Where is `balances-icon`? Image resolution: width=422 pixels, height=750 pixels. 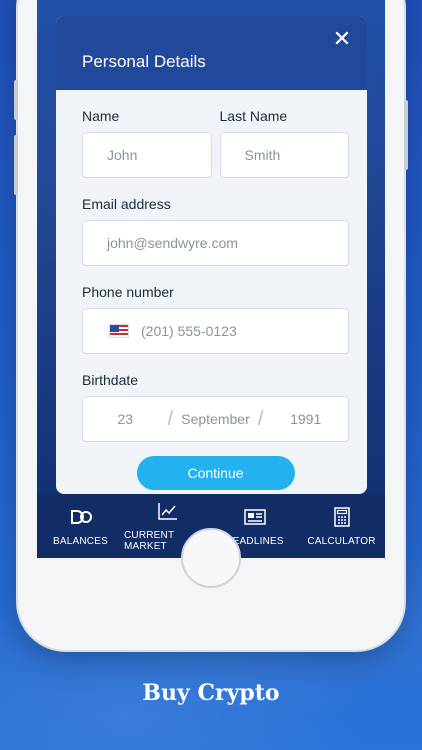
balances-icon is located at coordinates (81, 517).